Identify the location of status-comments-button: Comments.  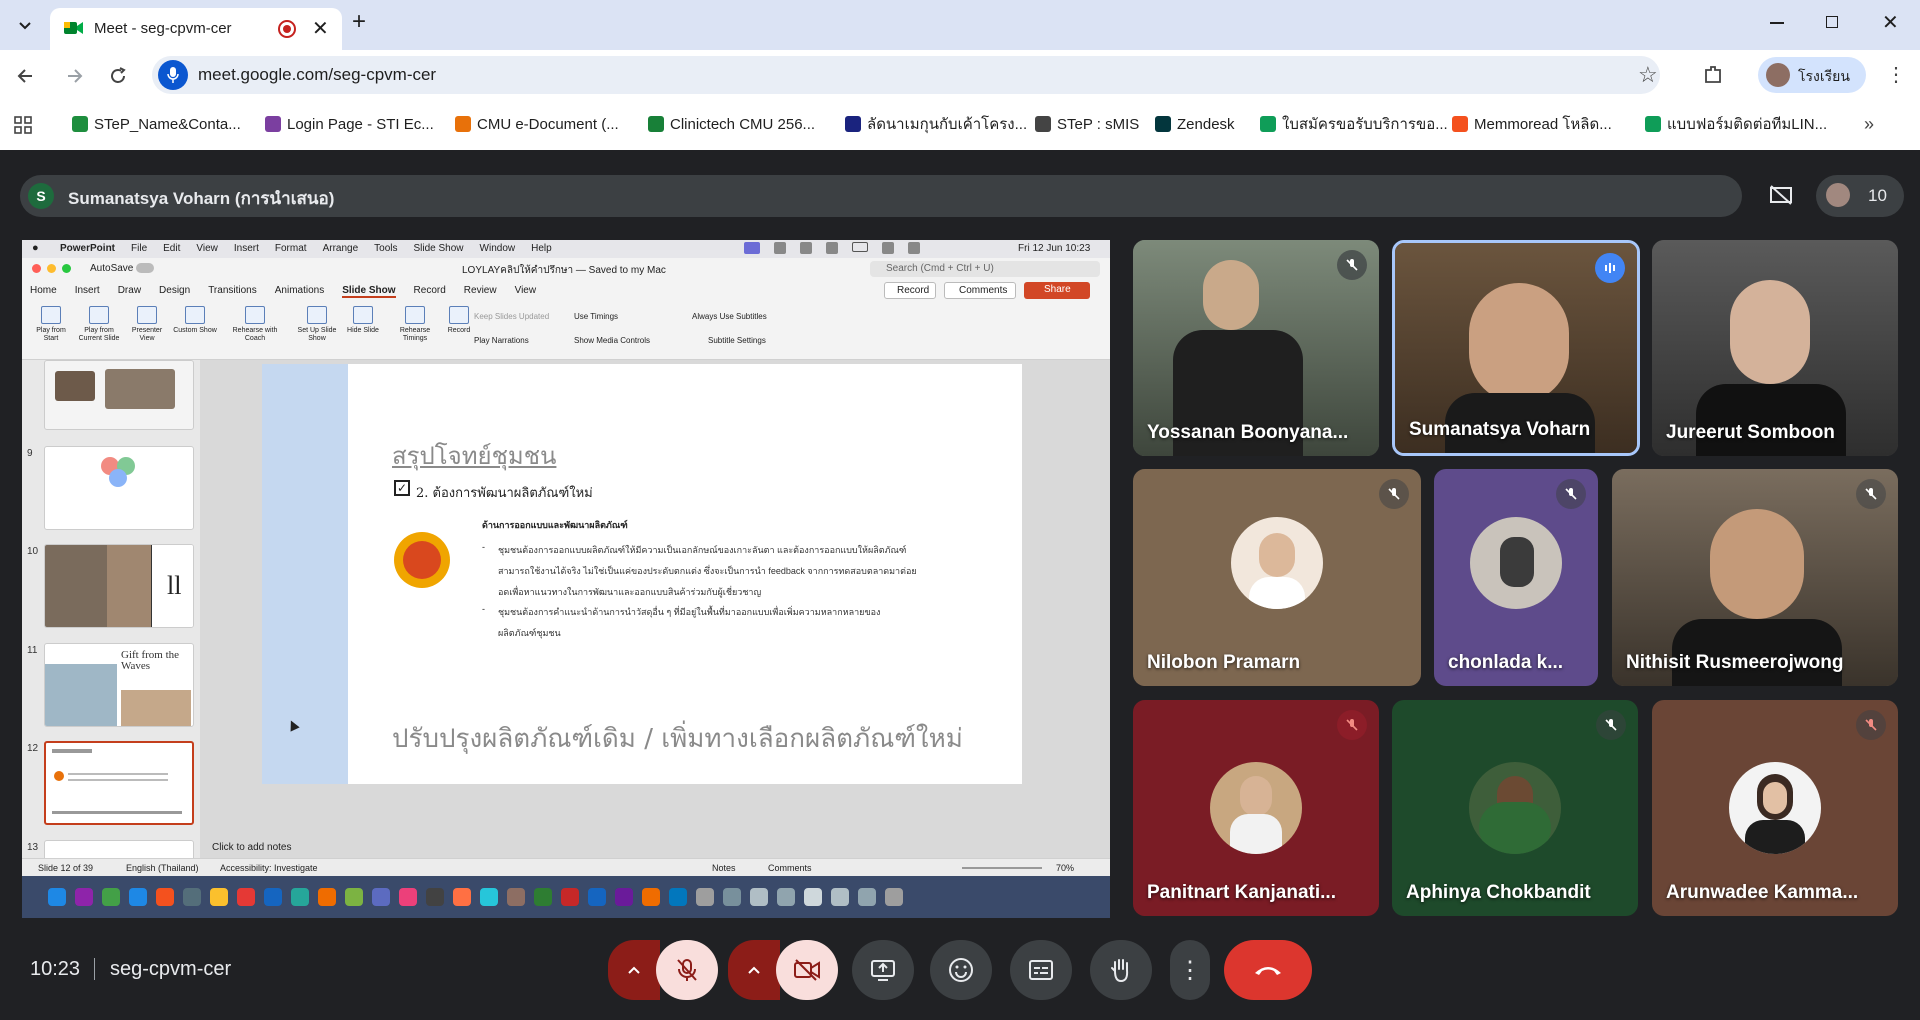
(790, 868).